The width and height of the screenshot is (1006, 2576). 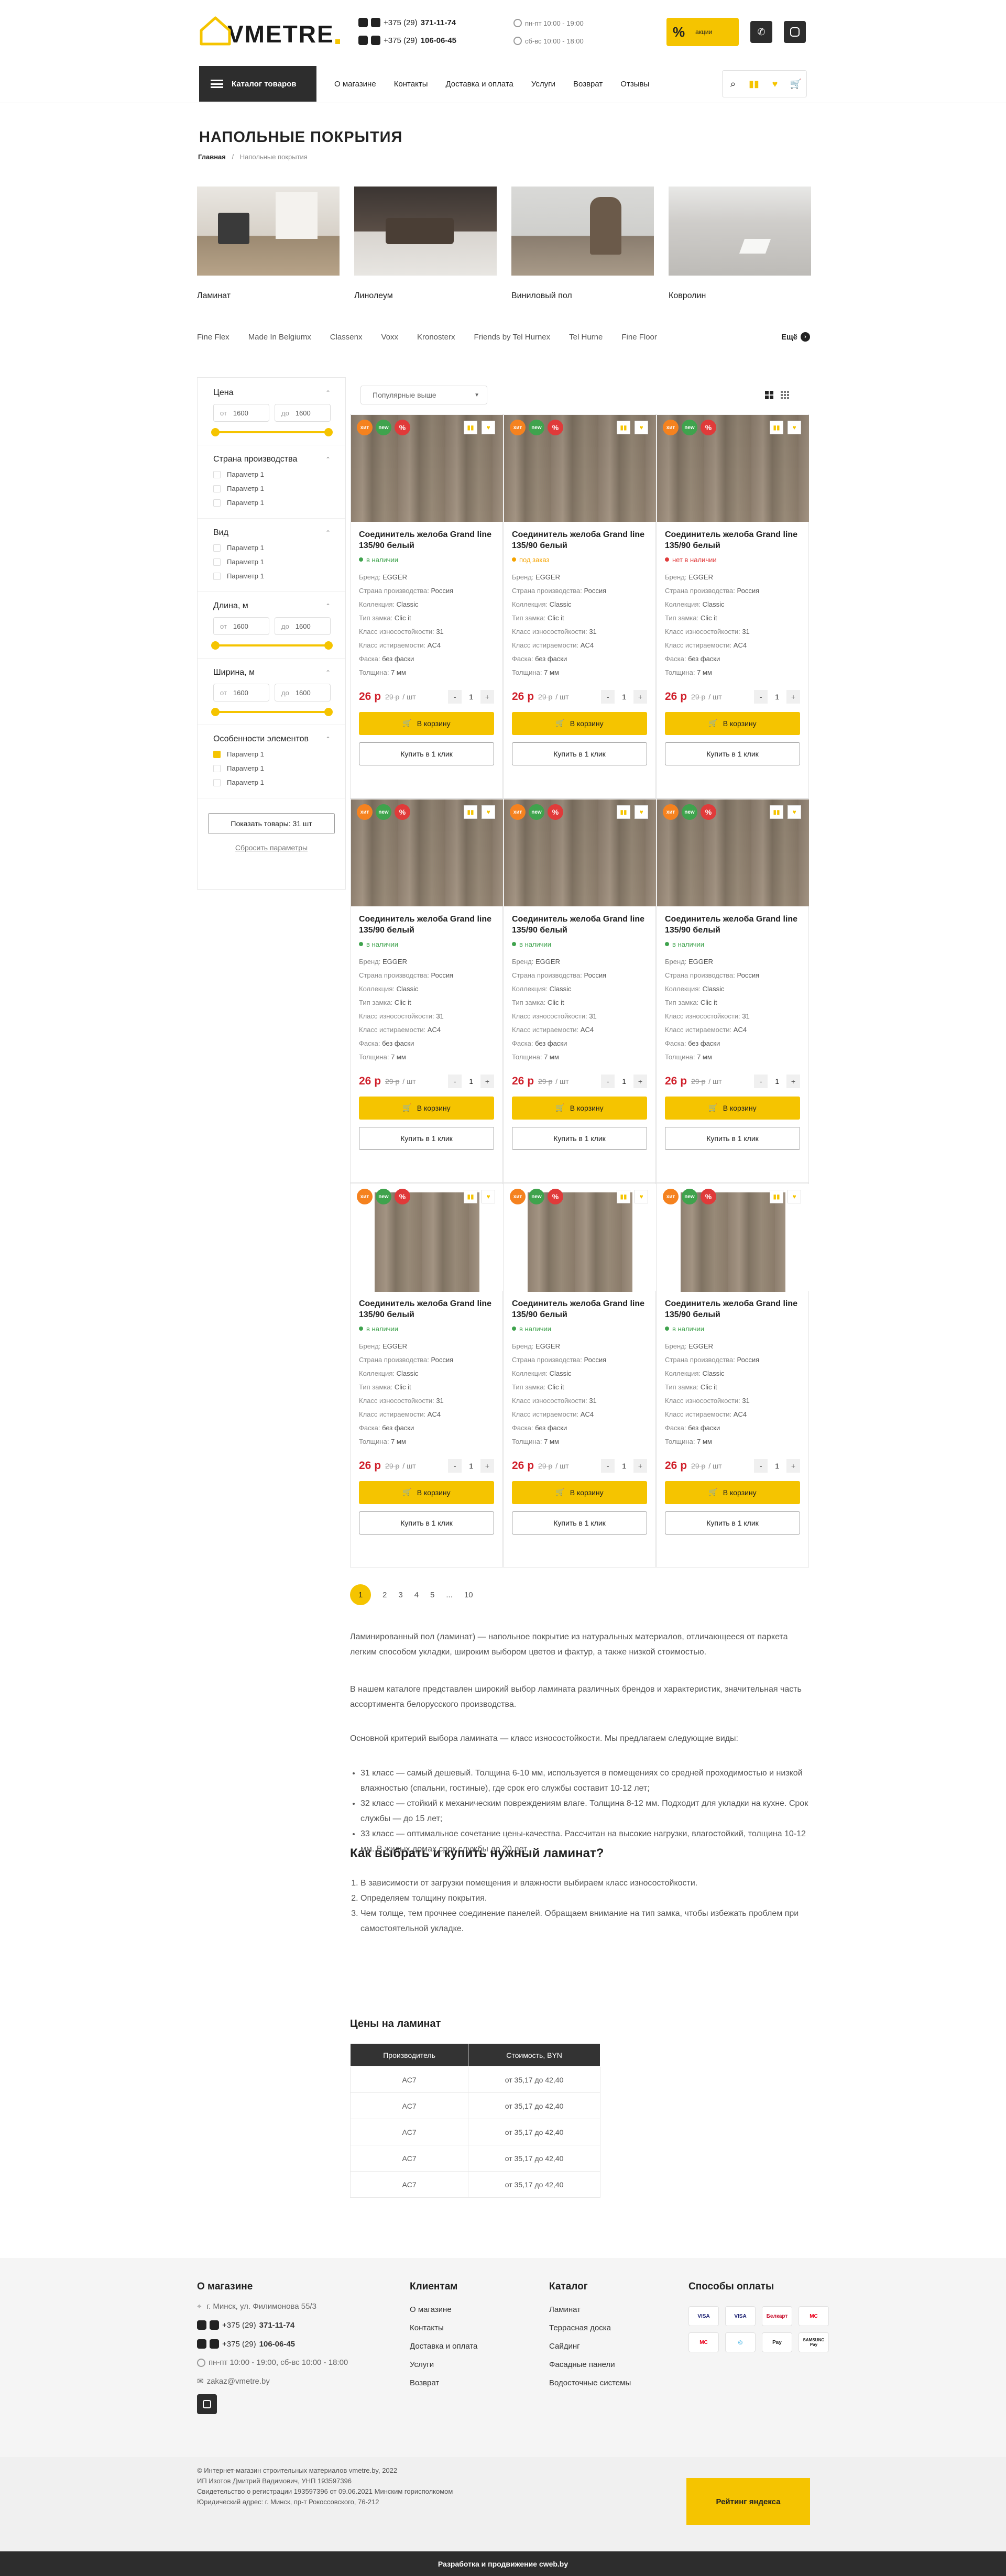 I want to click on price-to-input: до 1600, so click(x=303, y=413).